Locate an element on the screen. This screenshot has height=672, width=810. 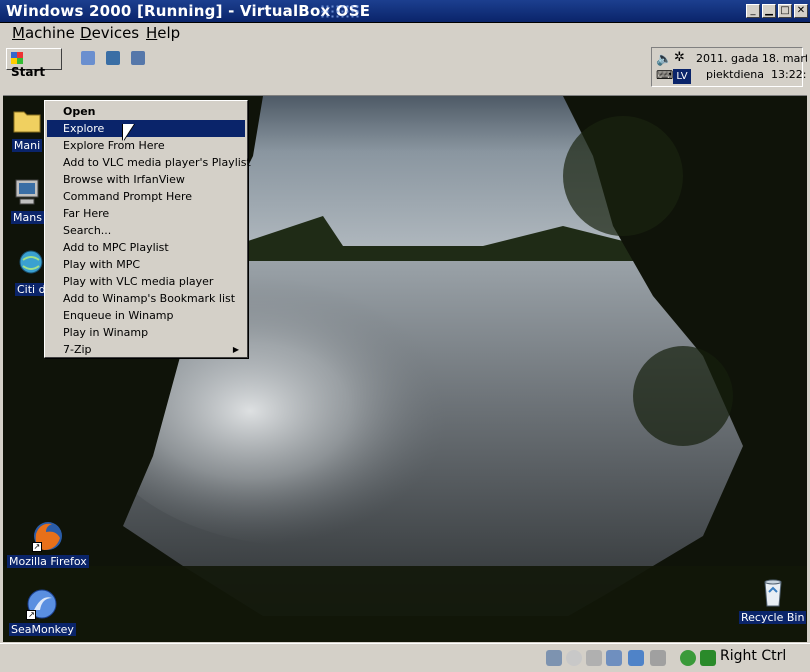
desktop-icon-label: Mans is located at coordinates (27, 217).